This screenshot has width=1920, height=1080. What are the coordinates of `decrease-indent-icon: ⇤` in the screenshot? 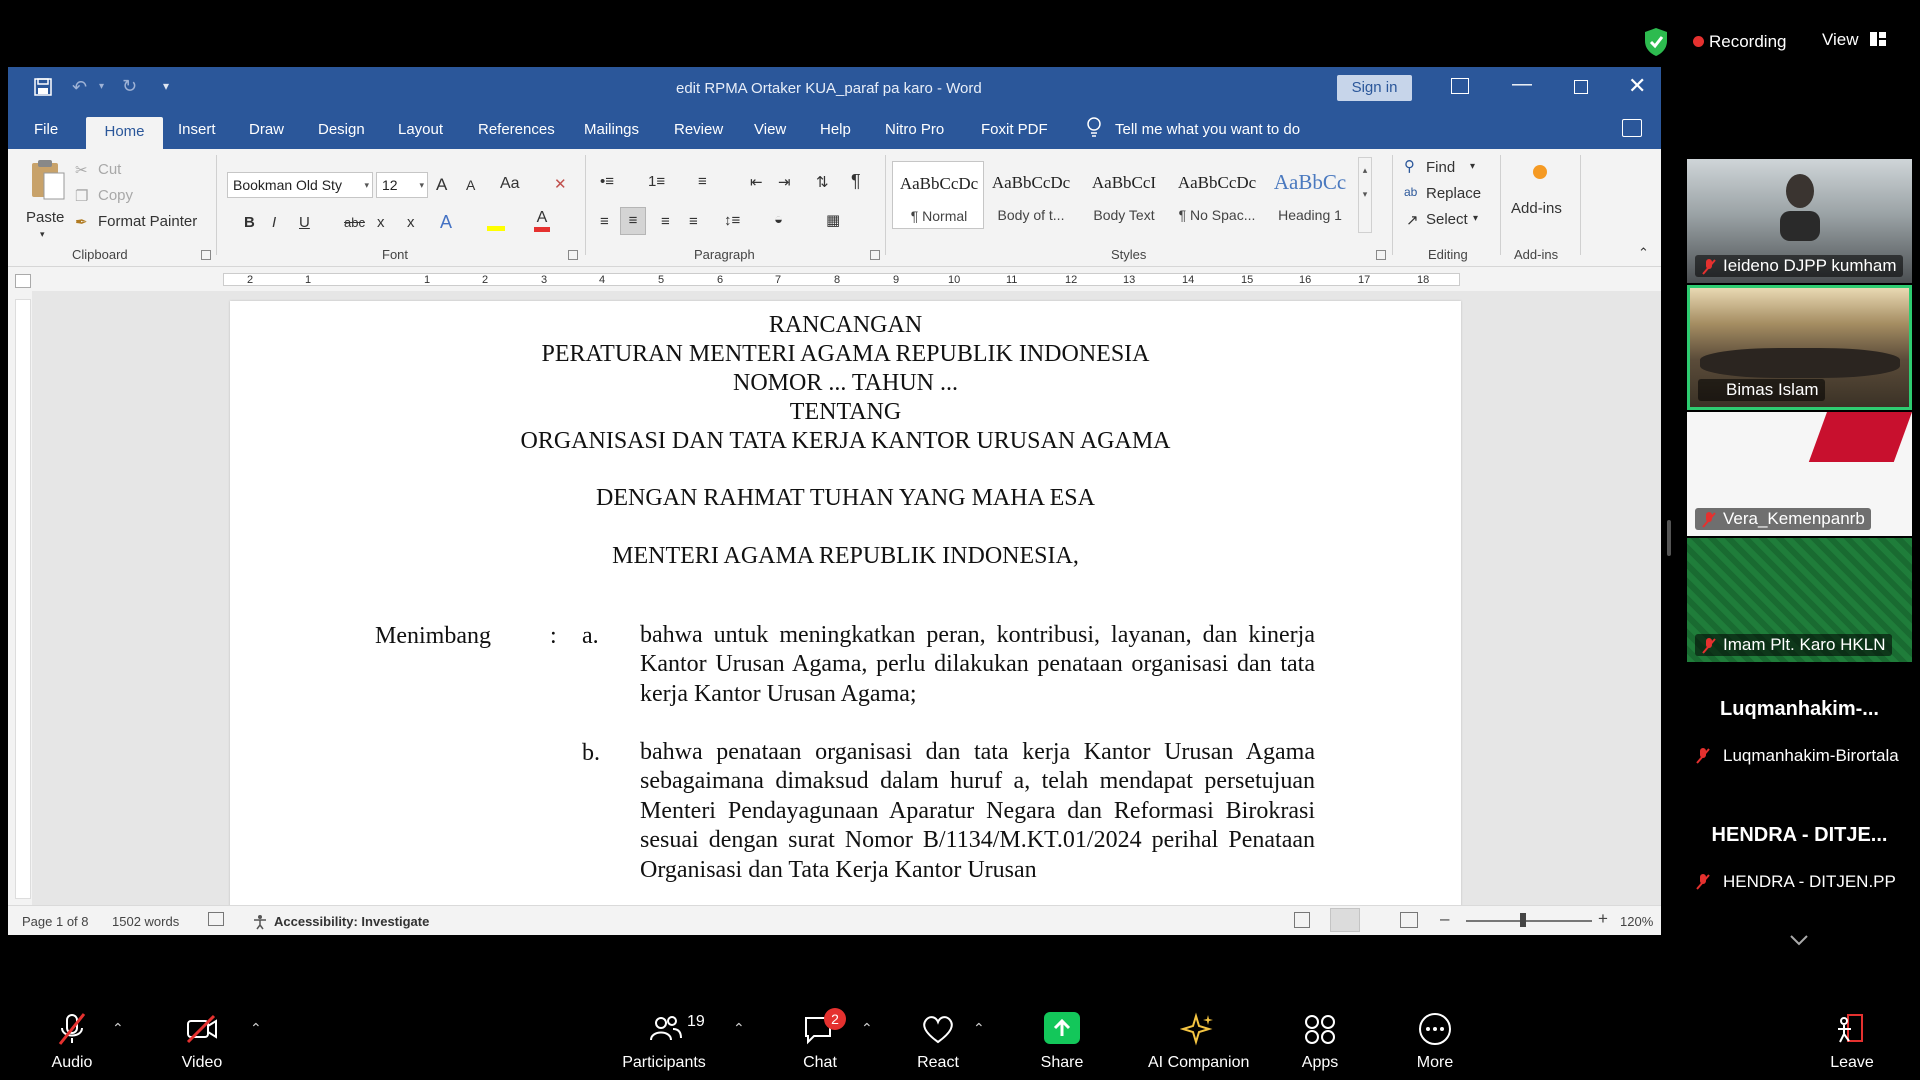 It's located at (756, 182).